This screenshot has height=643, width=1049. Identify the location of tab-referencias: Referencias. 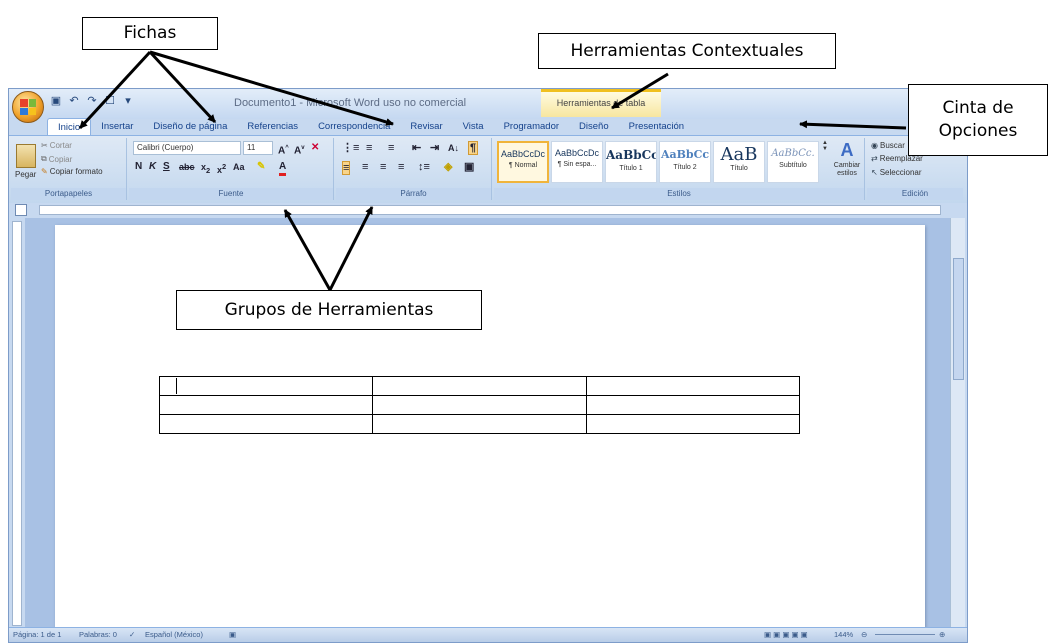
(272, 126).